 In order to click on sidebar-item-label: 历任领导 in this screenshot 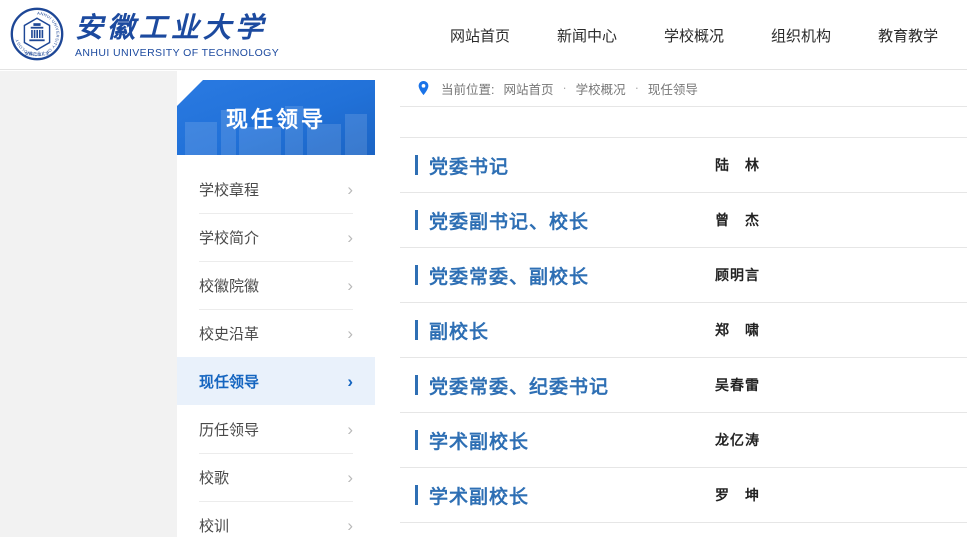, I will do `click(229, 430)`.